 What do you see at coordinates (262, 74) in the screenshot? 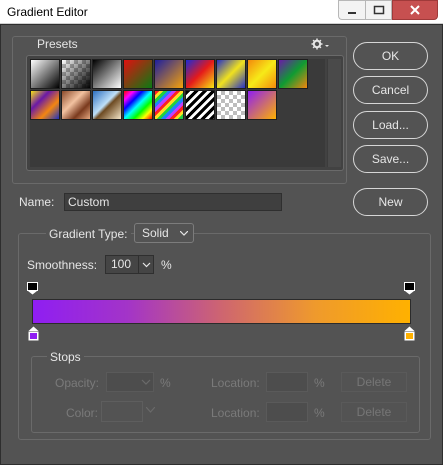
I see `preset-orange-yellow-orange` at bounding box center [262, 74].